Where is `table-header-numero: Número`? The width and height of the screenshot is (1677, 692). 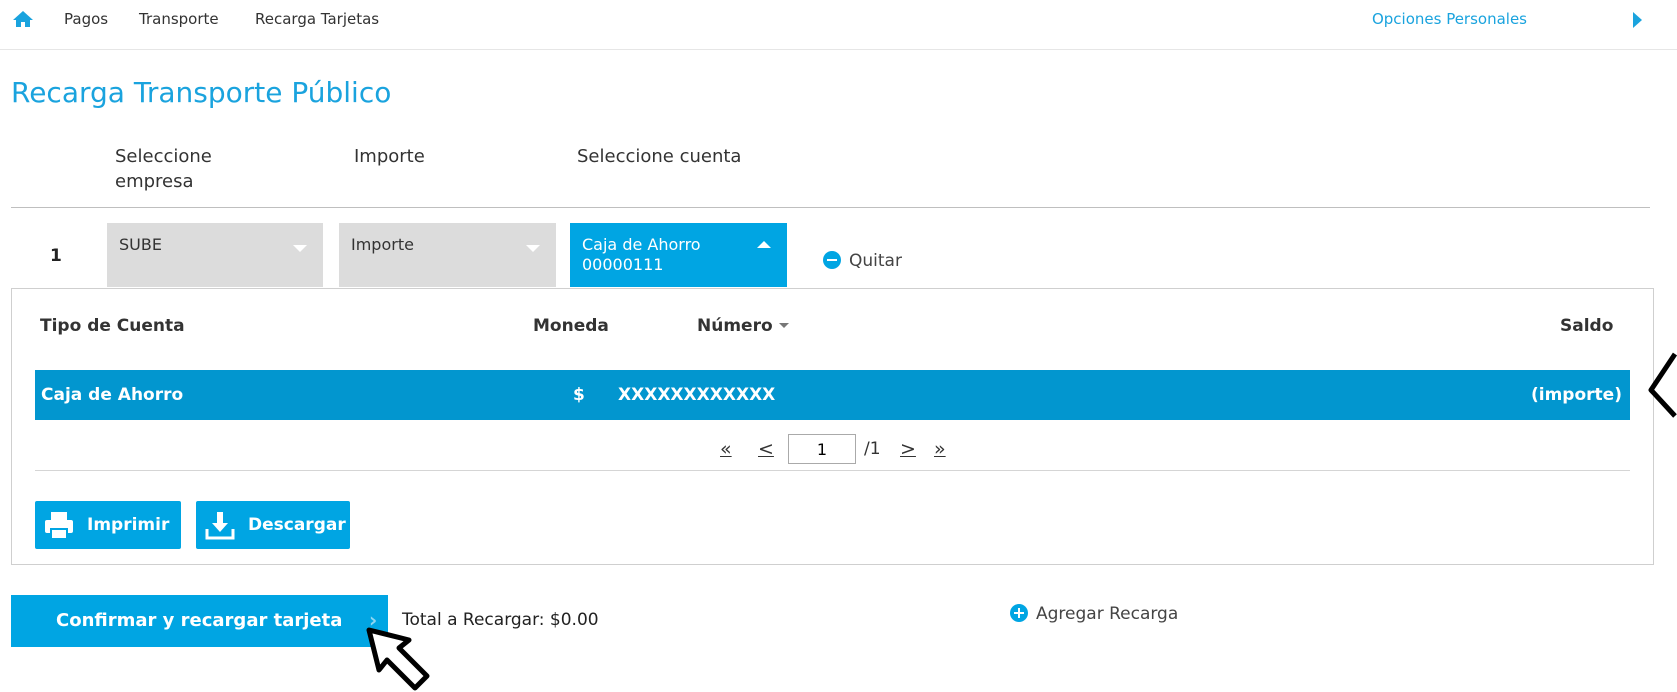 table-header-numero: Número is located at coordinates (743, 326).